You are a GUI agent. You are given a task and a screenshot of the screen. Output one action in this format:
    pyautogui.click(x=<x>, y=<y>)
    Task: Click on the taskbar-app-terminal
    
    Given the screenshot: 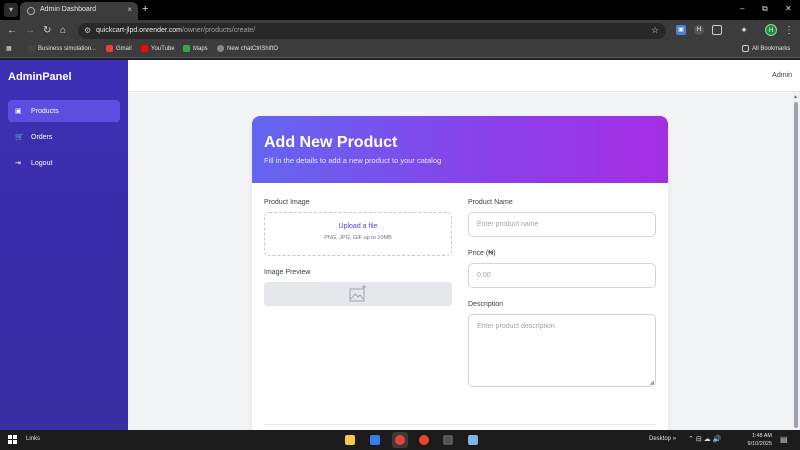 What is the action you would take?
    pyautogui.click(x=448, y=440)
    